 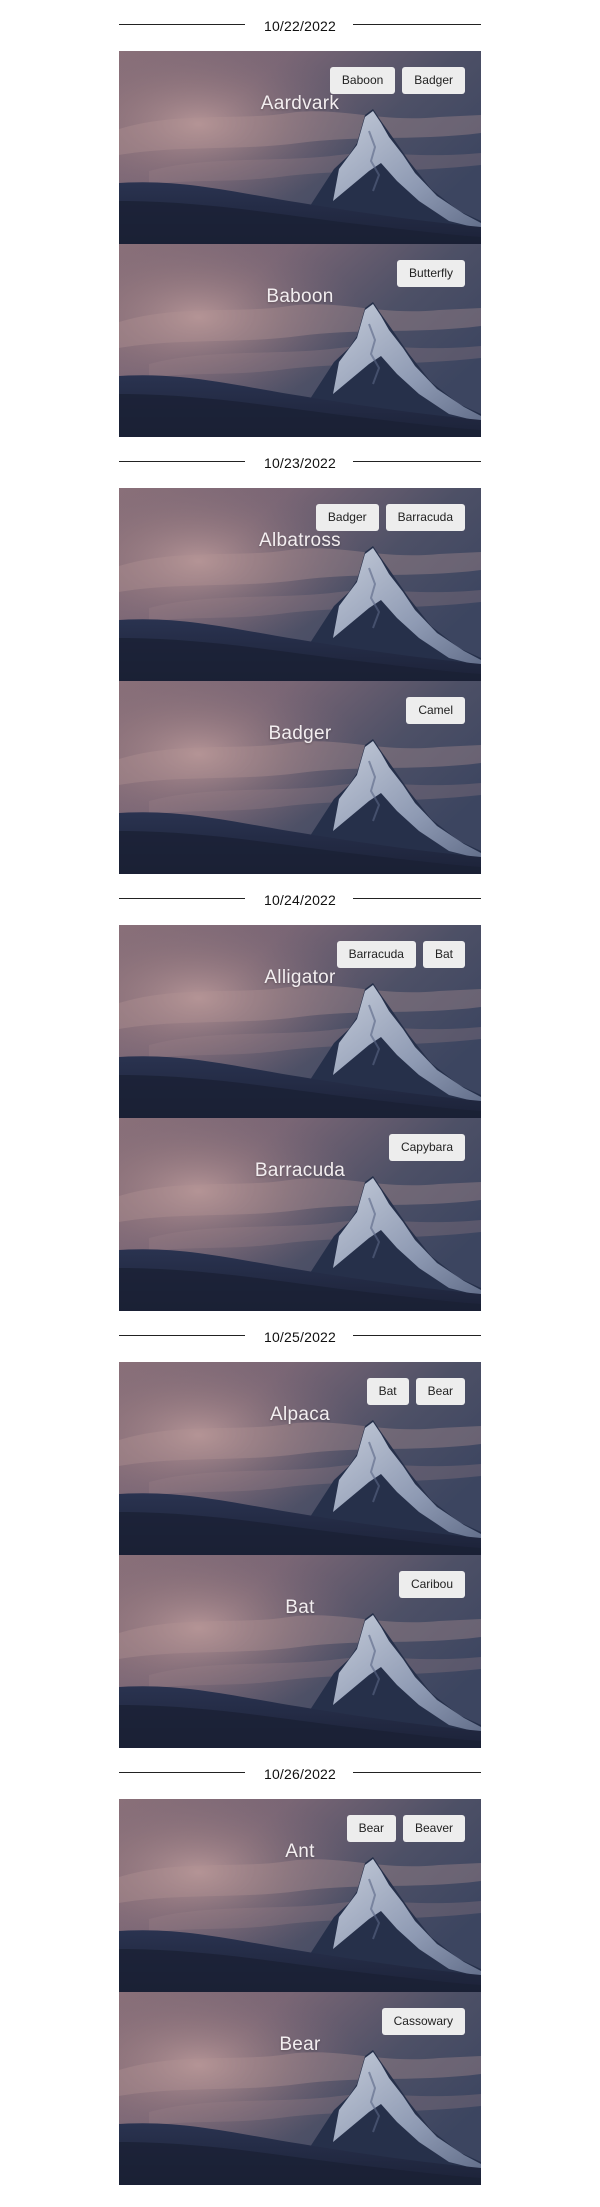 What do you see at coordinates (300, 977) in the screenshot?
I see `card-title: Alligator` at bounding box center [300, 977].